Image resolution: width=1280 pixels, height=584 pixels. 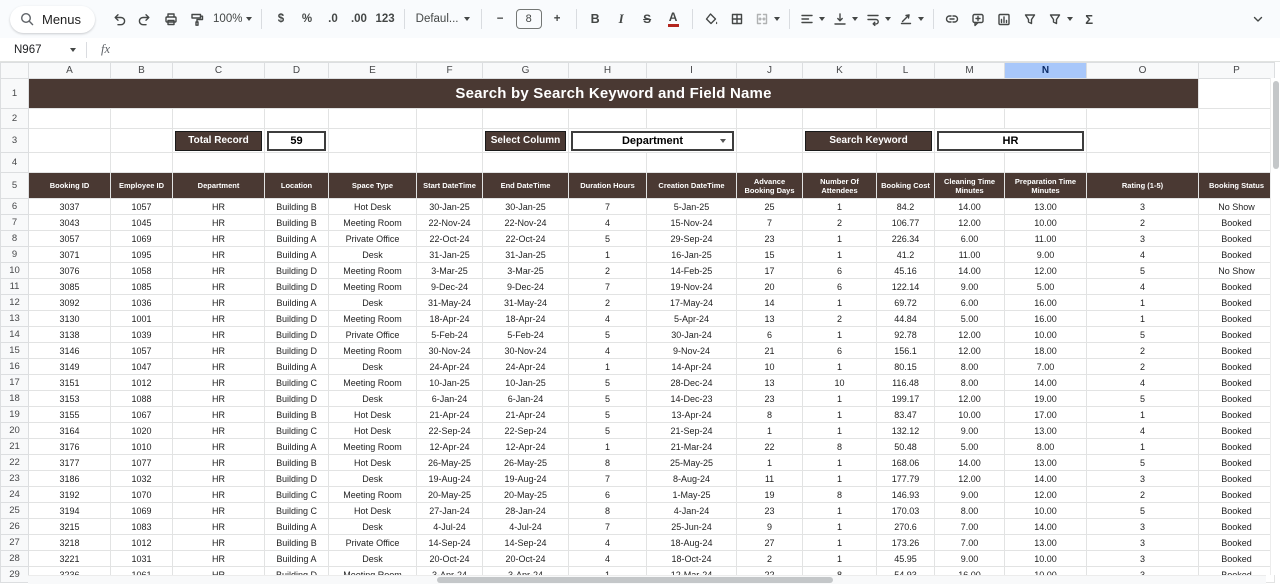 What do you see at coordinates (69, 302) in the screenshot?
I see `cell: 3092` at bounding box center [69, 302].